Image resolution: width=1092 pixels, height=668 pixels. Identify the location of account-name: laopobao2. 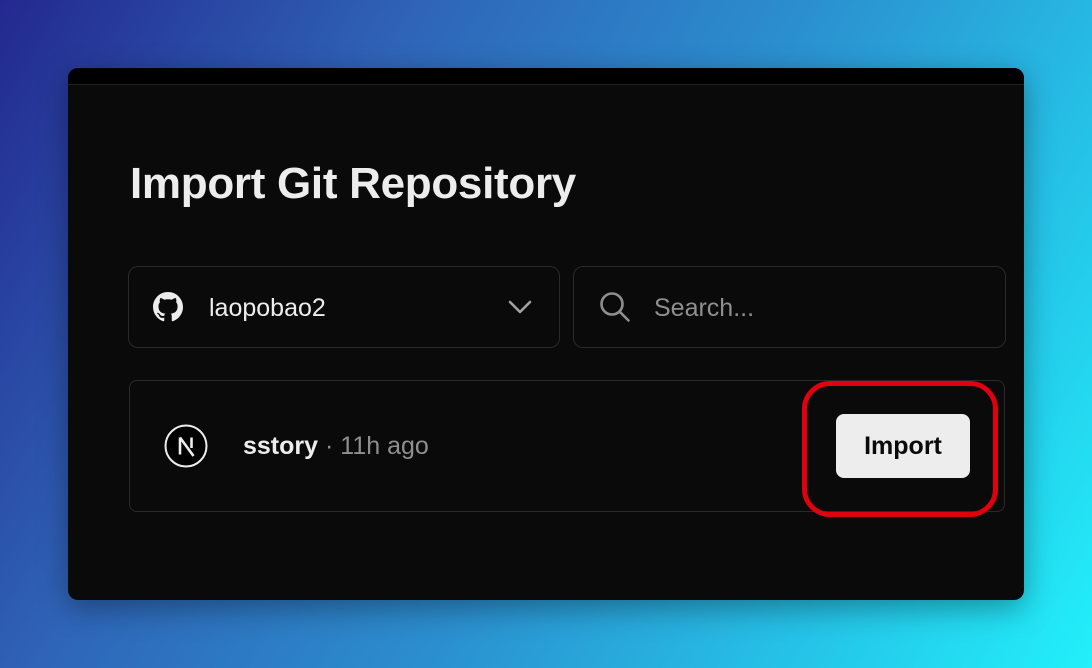
(267, 308).